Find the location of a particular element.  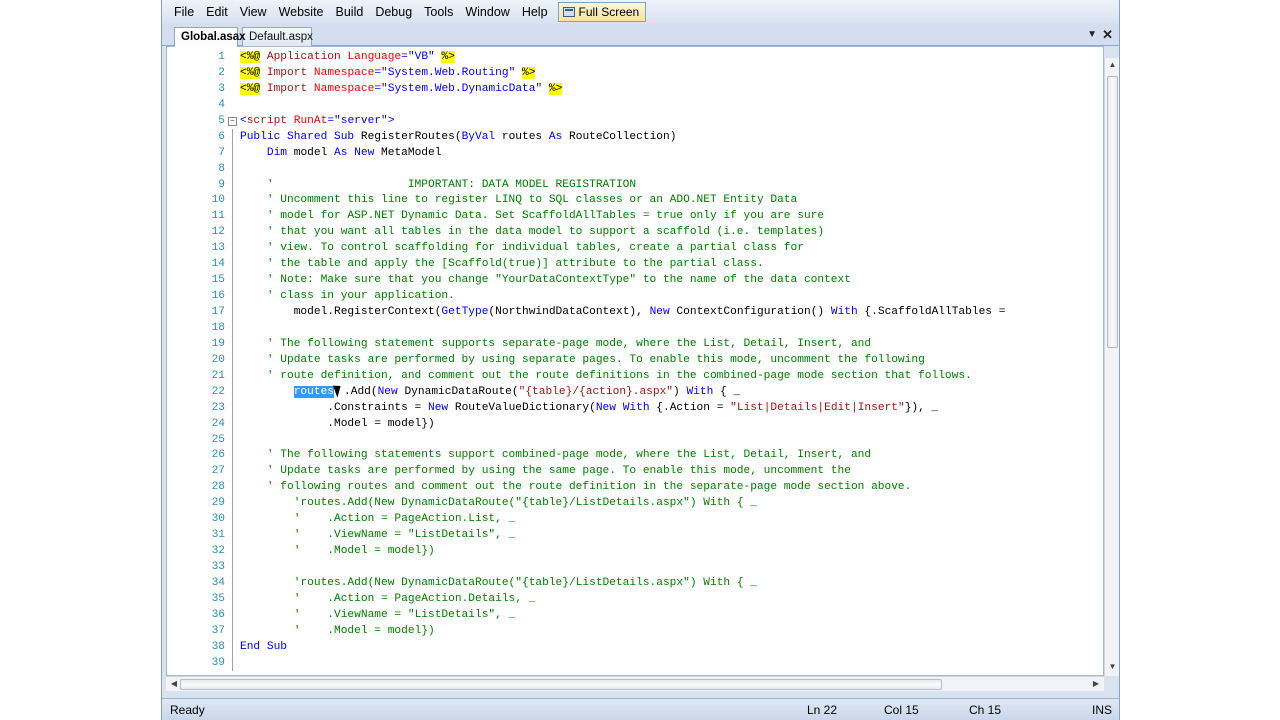

code-text: <%@ Application Language="VB" %> is located at coordinates (347, 57).